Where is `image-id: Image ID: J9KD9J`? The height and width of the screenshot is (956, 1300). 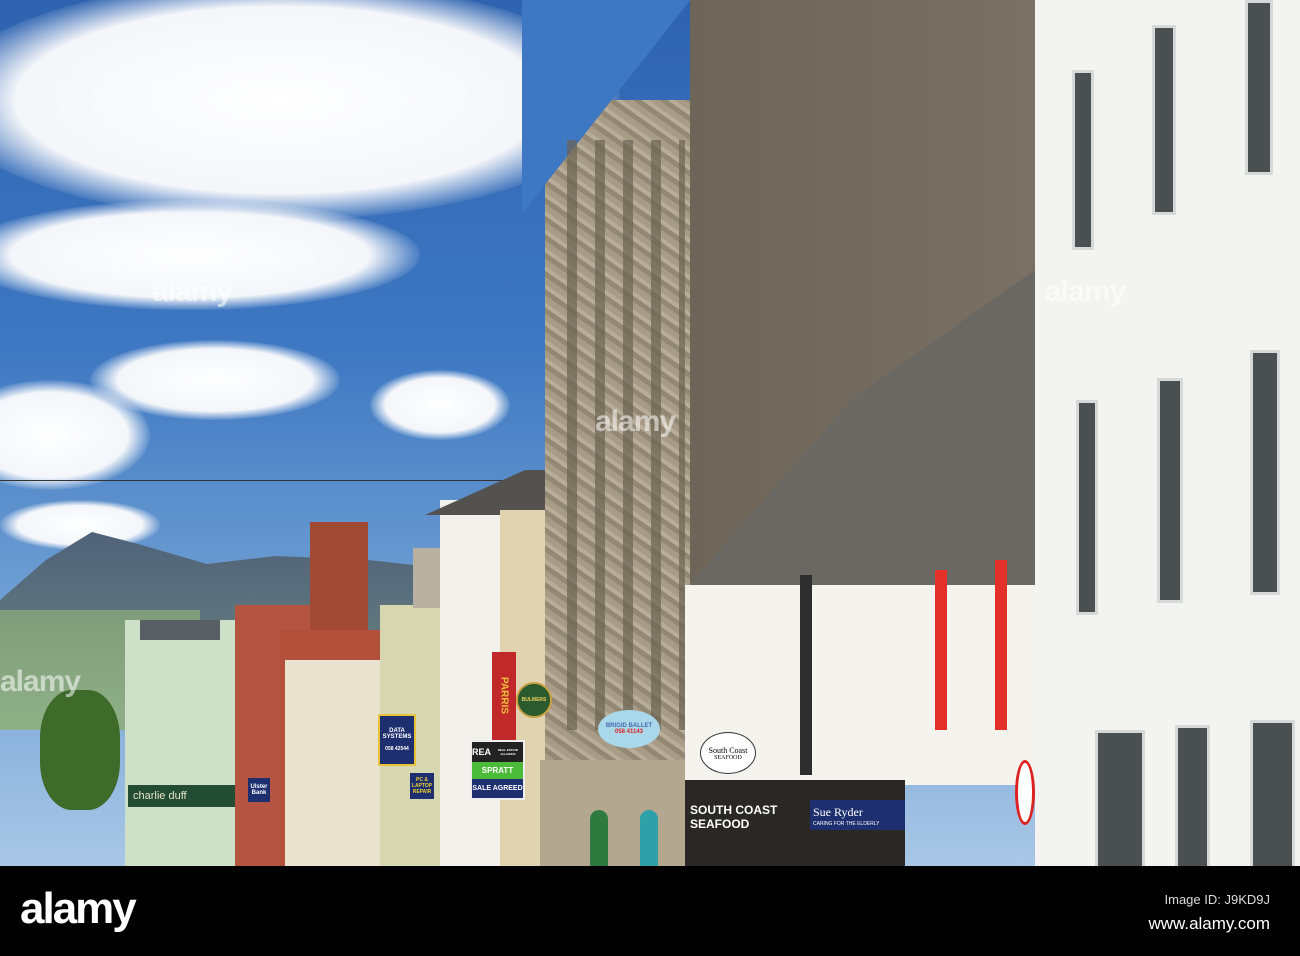 image-id: Image ID: J9KD9J is located at coordinates (1217, 899).